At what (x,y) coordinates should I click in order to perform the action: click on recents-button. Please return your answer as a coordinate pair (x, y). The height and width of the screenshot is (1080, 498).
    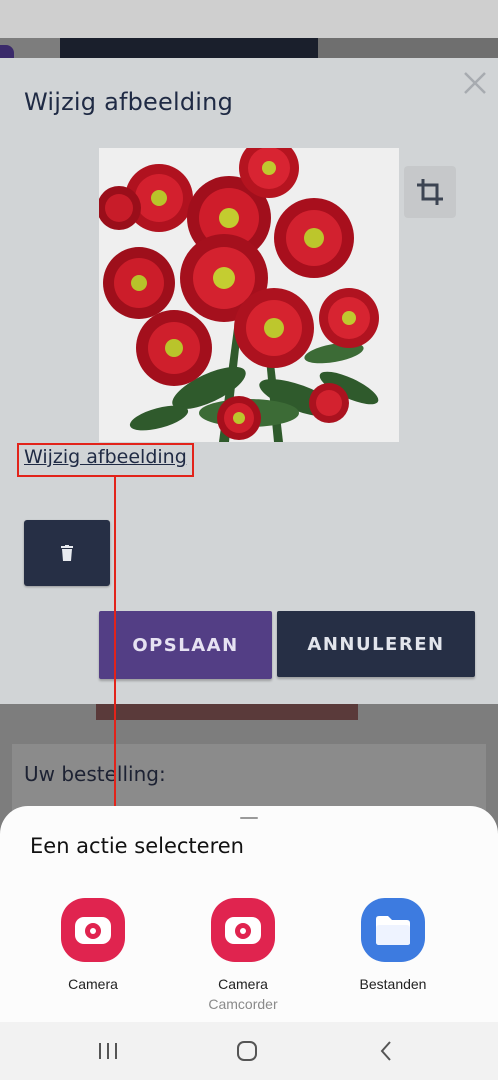
    Looking at the image, I should click on (108, 1051).